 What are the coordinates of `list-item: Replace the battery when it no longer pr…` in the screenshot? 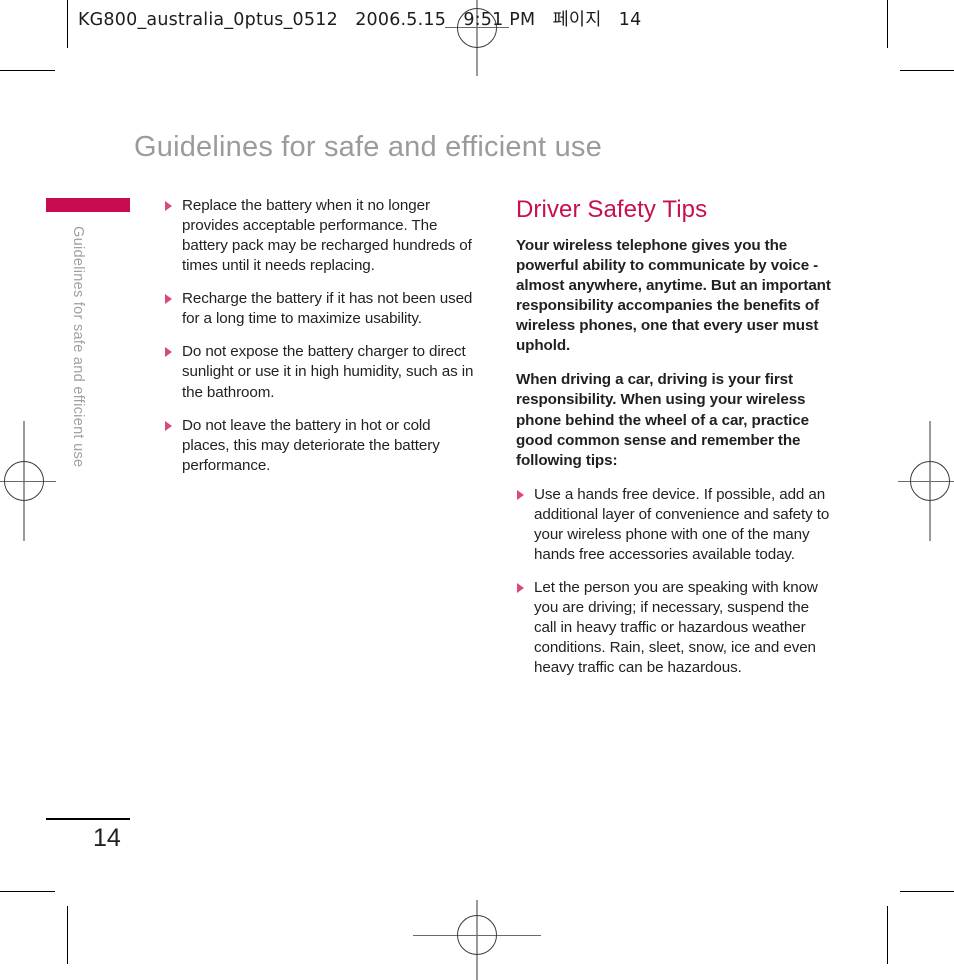 It's located at (320, 236).